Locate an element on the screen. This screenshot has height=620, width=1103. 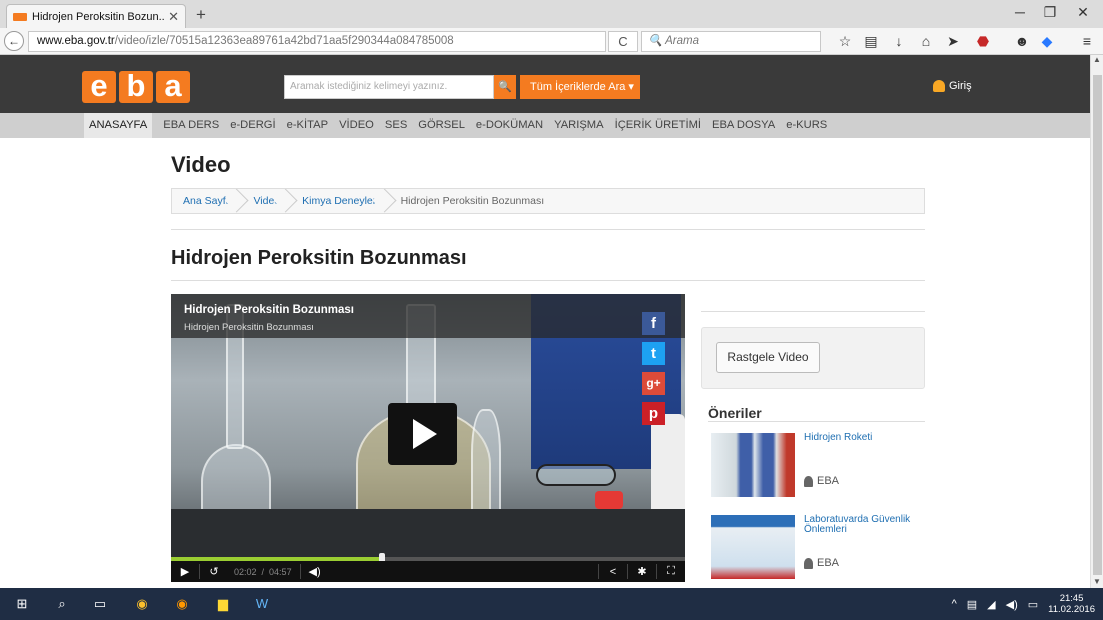
login-label: Giriş is located at coordinates (960, 86).